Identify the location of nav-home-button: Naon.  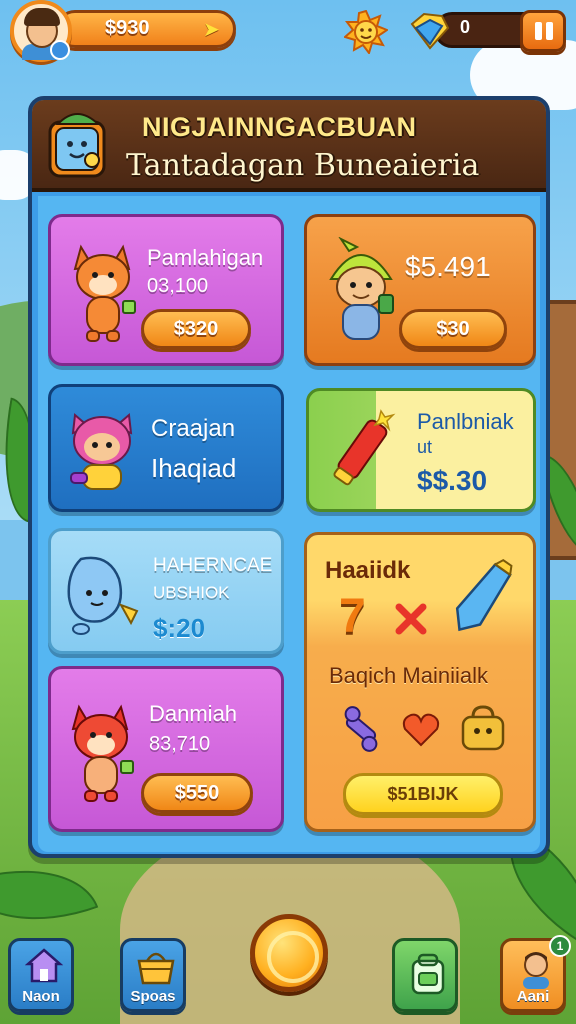
(41, 975).